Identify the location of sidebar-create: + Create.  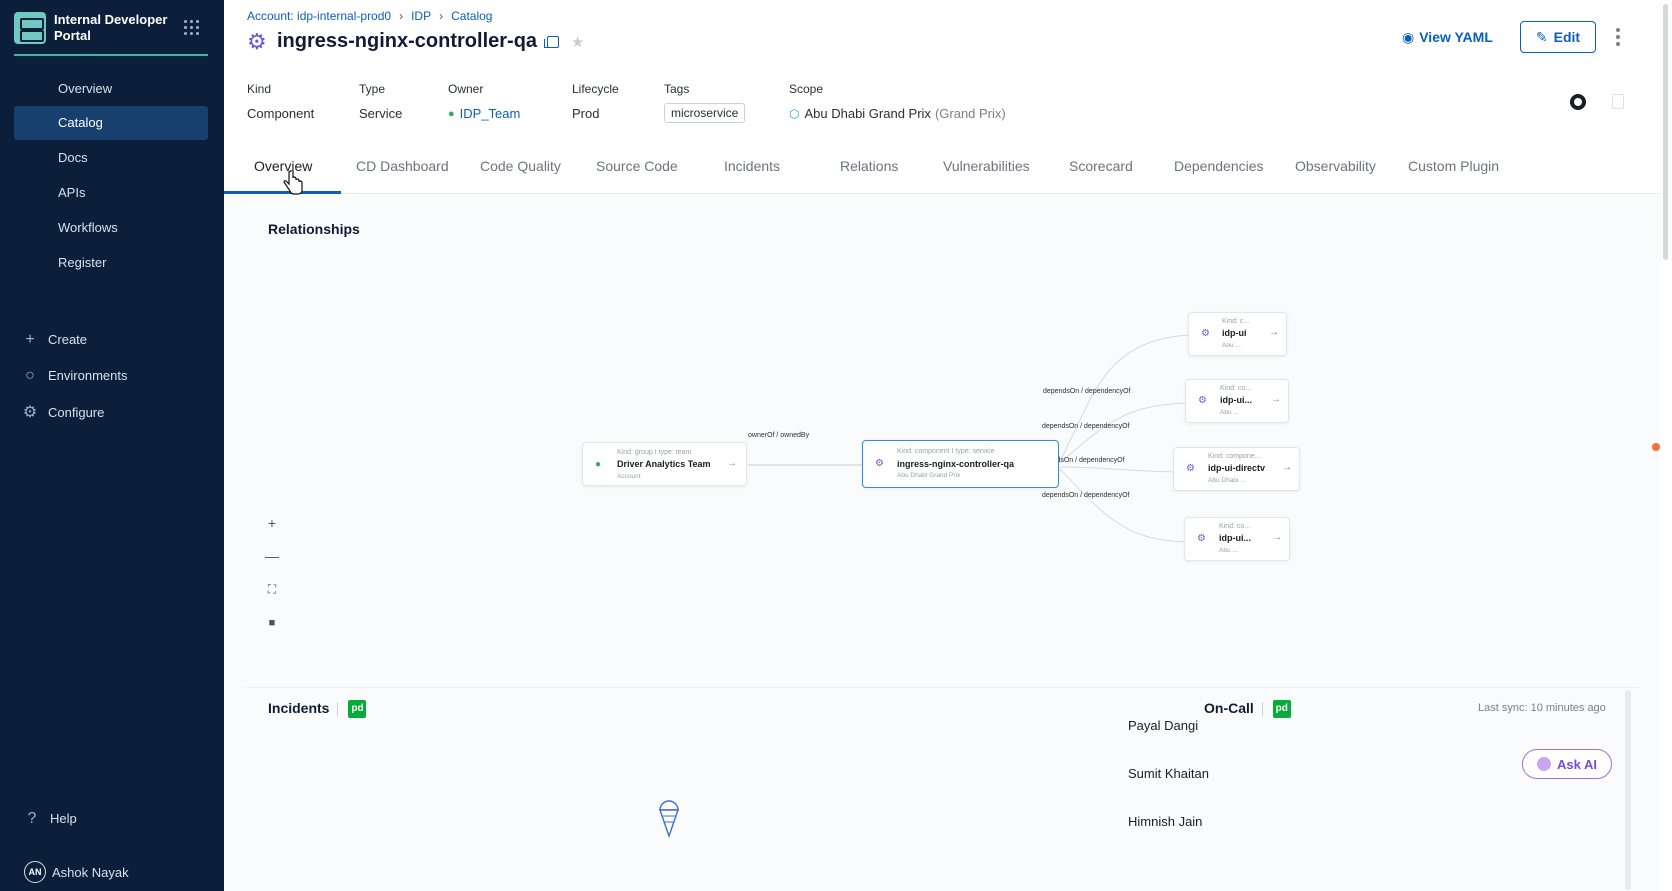
(54, 340).